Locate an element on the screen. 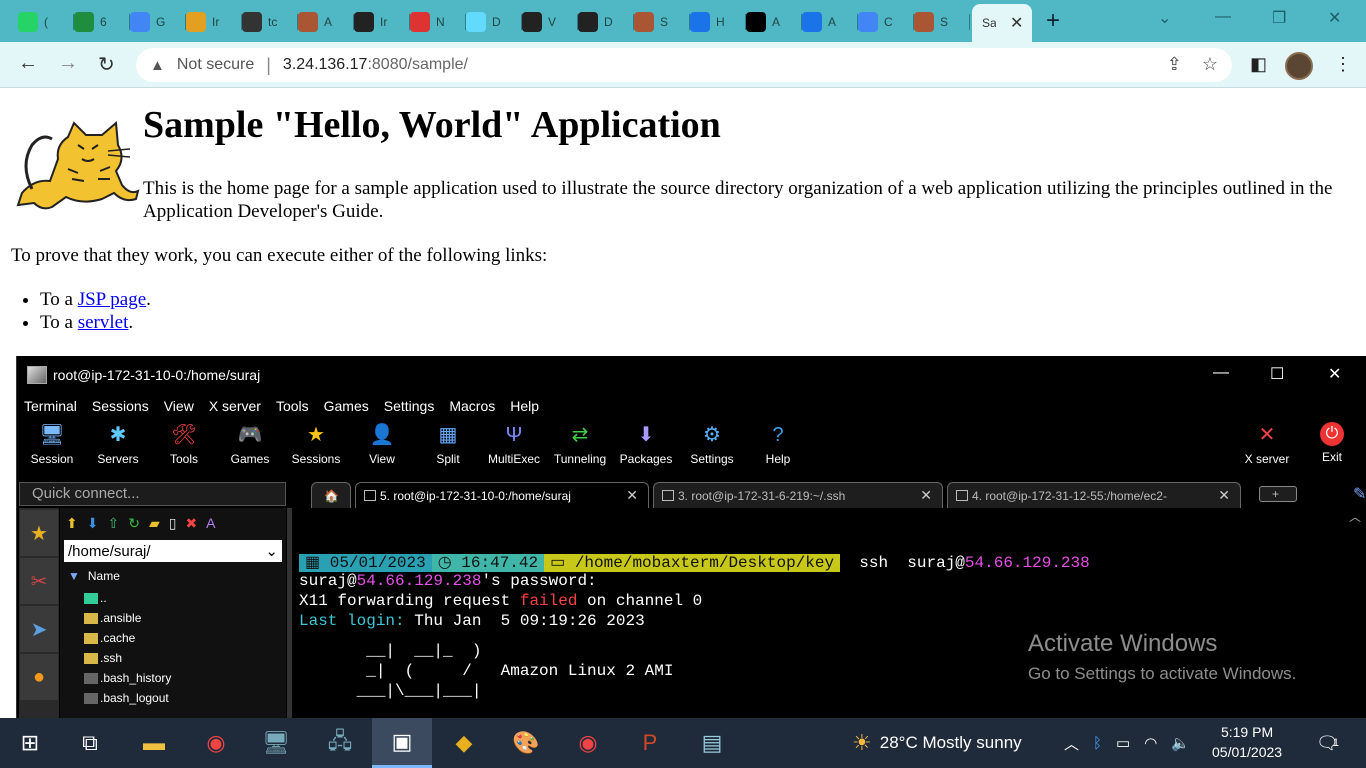  tools-icon: ✂ is located at coordinates (39, 581).